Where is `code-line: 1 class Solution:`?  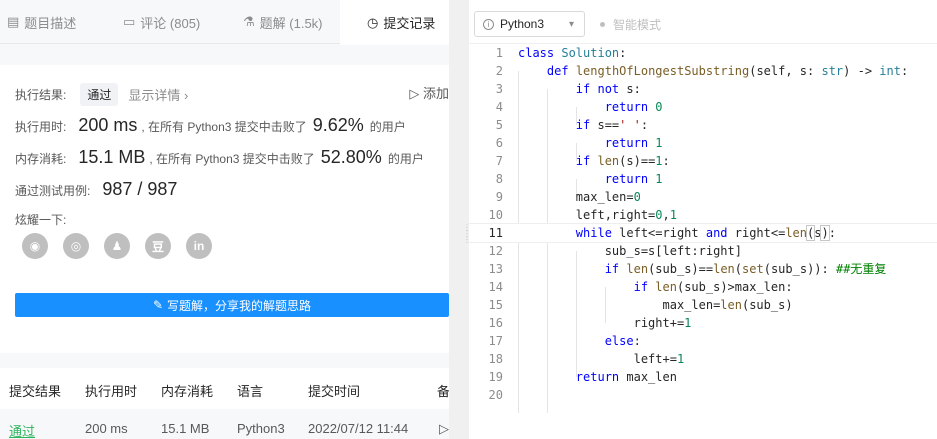
code-line: 1 class Solution: is located at coordinates (561, 53).